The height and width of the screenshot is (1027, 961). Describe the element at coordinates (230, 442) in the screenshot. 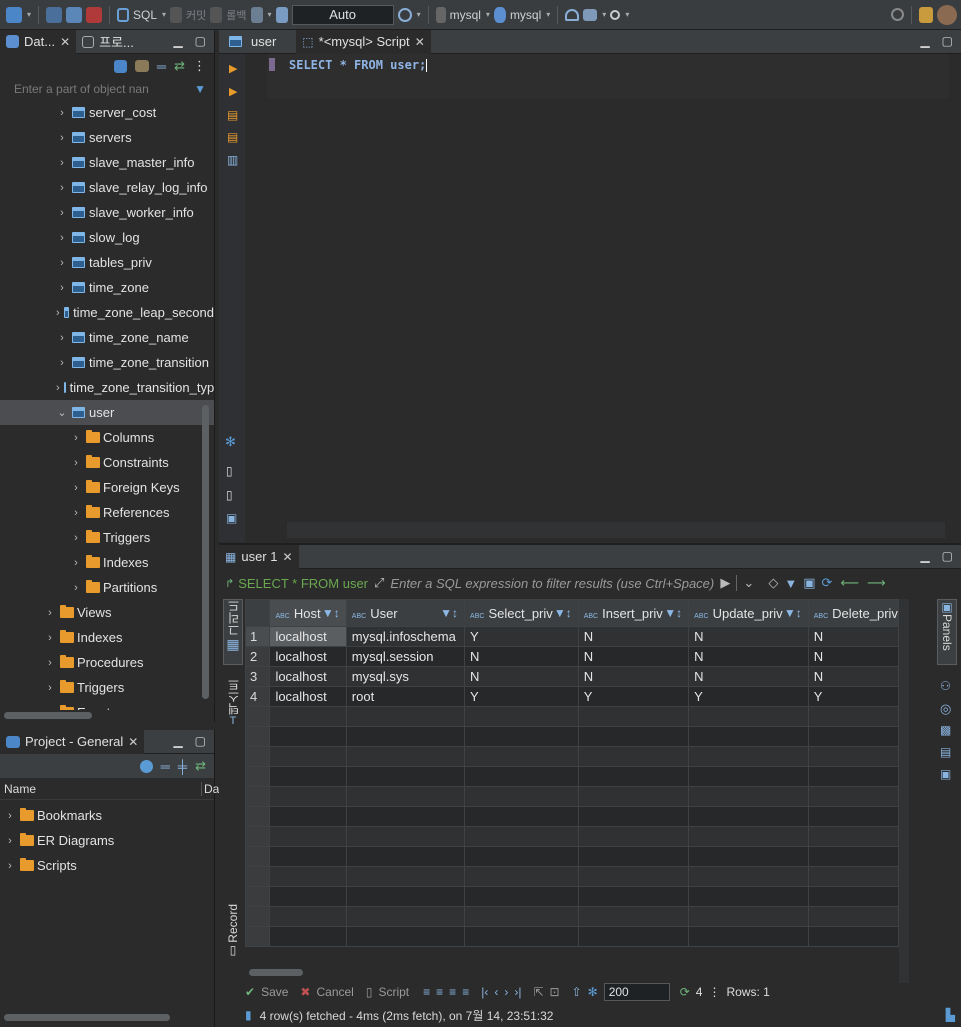

I see `settings-icon: ✻` at that location.